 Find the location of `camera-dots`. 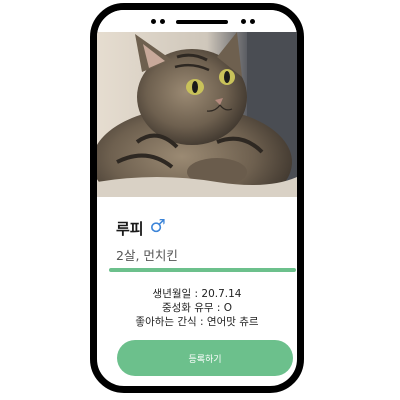

camera-dots is located at coordinates (158, 21).